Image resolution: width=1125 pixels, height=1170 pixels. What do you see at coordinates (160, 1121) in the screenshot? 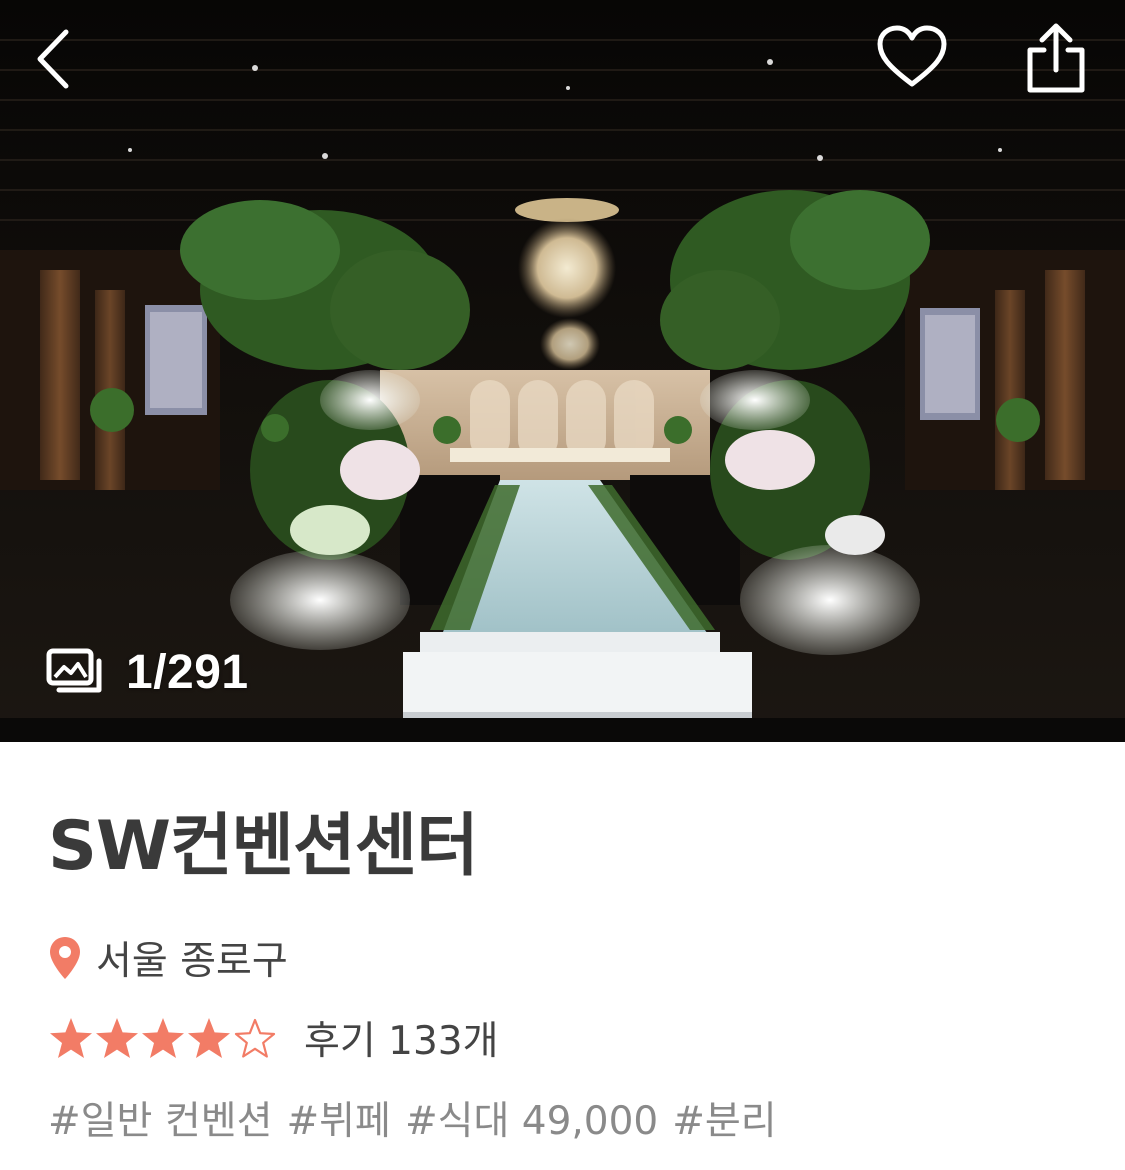
I see `tag: #일반 컨벤션` at bounding box center [160, 1121].